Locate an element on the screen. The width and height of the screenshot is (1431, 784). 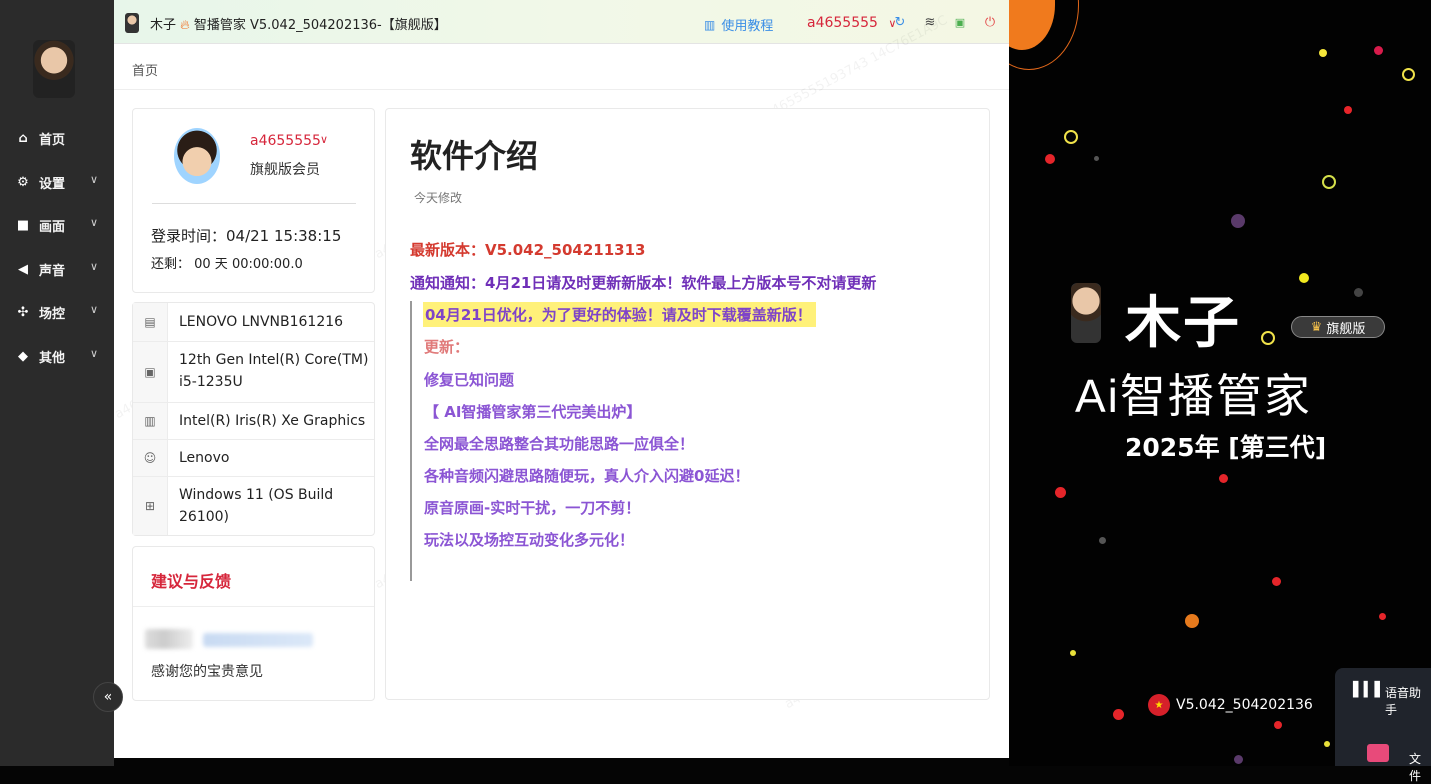
avatar is located at coordinates (197, 156).